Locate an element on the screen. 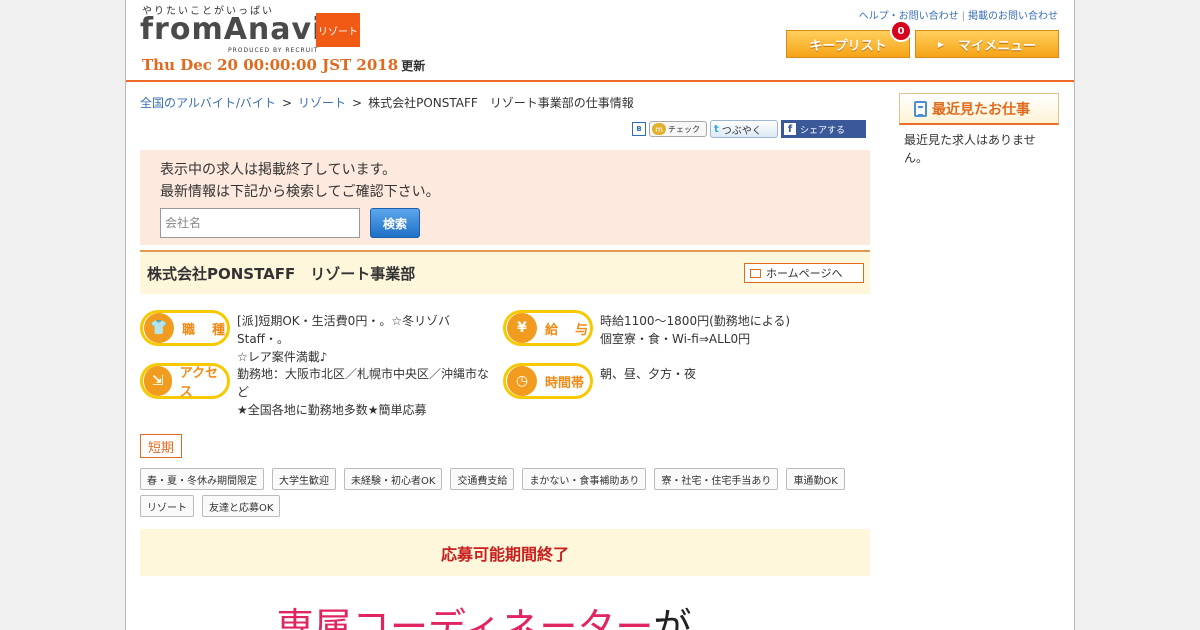 This screenshot has height=630, width=1200. breadcrumb-item-resort: リゾート is located at coordinates (322, 103).